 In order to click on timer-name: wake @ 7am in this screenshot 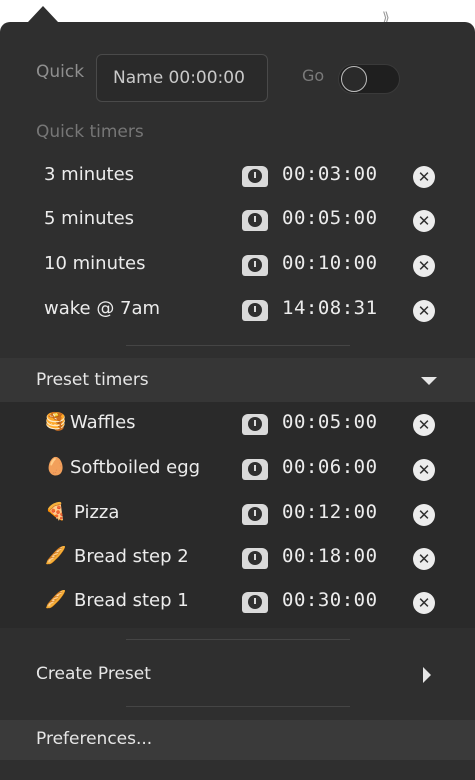, I will do `click(102, 308)`.